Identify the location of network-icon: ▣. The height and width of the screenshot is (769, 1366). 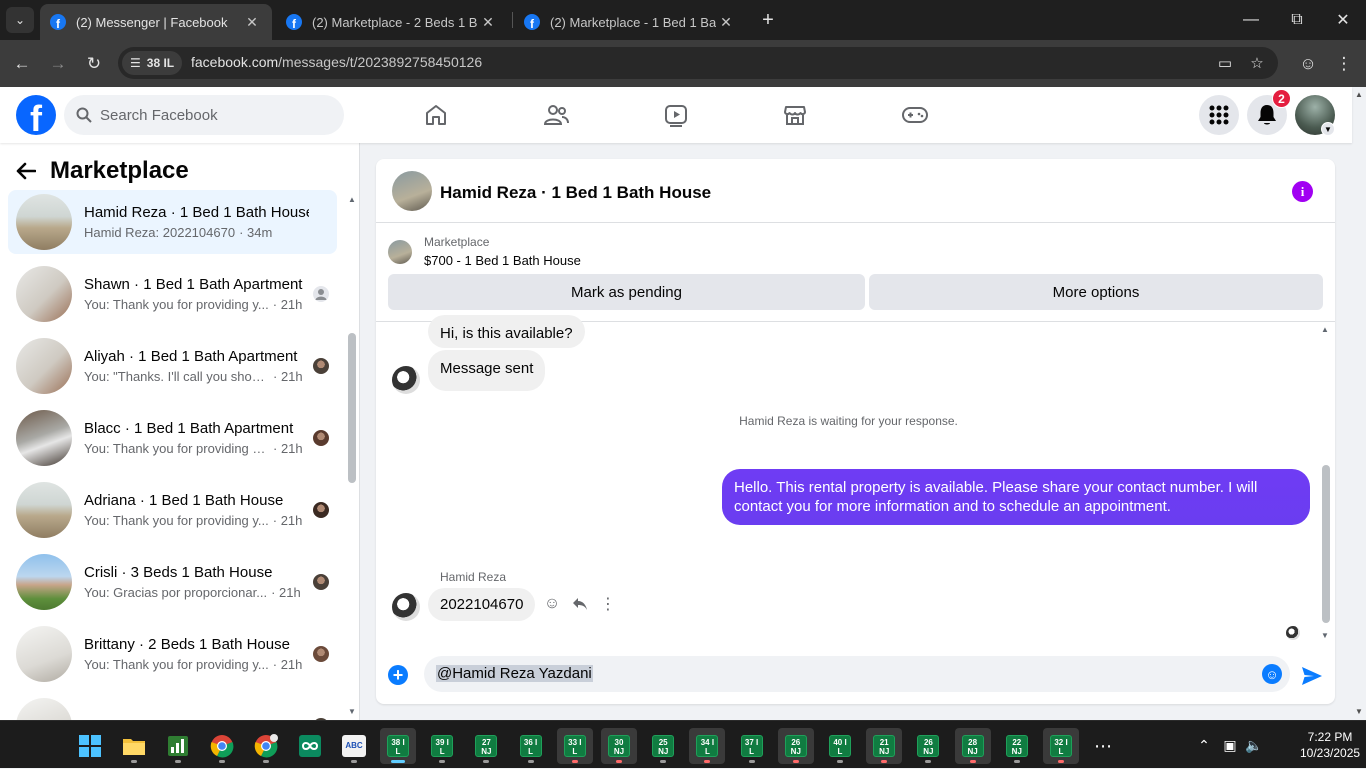
(1230, 745).